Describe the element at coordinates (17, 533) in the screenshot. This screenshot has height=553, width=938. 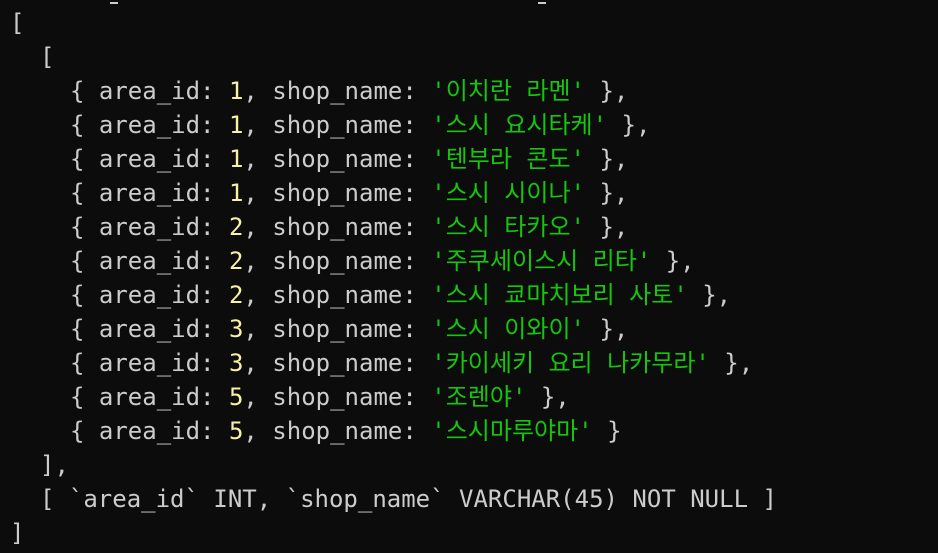
I see `outer-close-bracket: ]` at that location.